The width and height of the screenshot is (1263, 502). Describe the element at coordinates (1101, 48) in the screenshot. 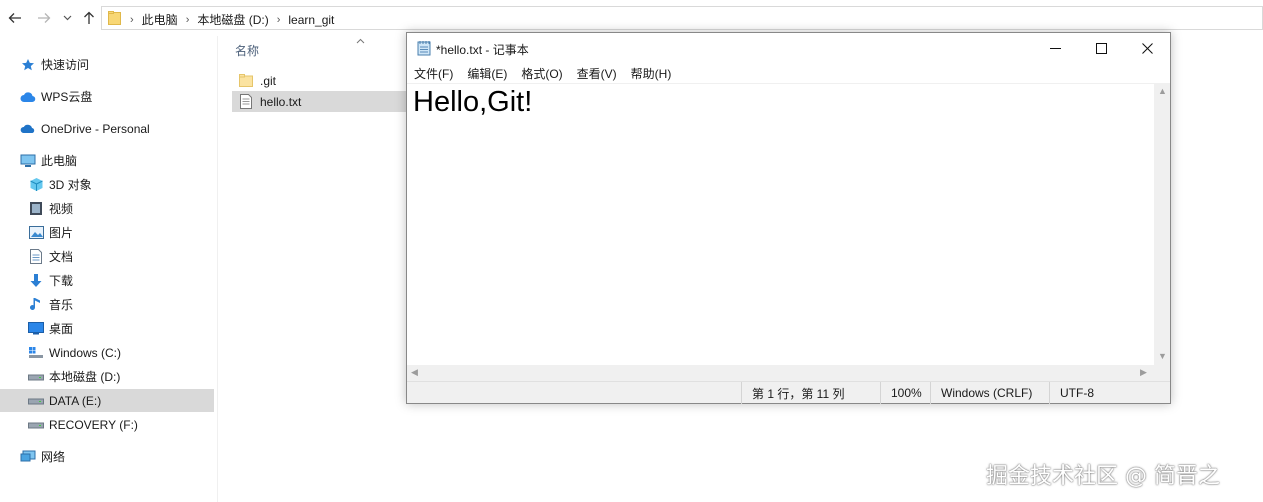

I see `maximize-button` at that location.